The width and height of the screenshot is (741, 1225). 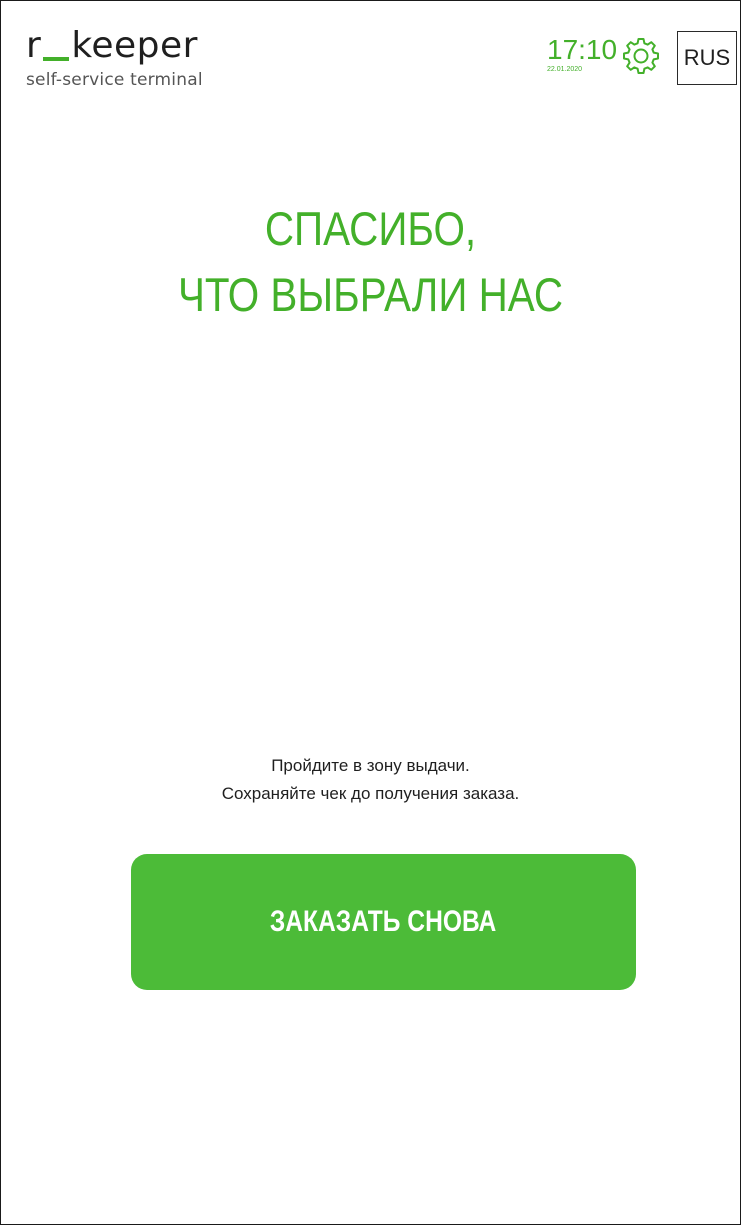 What do you see at coordinates (582, 49) in the screenshot?
I see `clock-time: 17:10` at bounding box center [582, 49].